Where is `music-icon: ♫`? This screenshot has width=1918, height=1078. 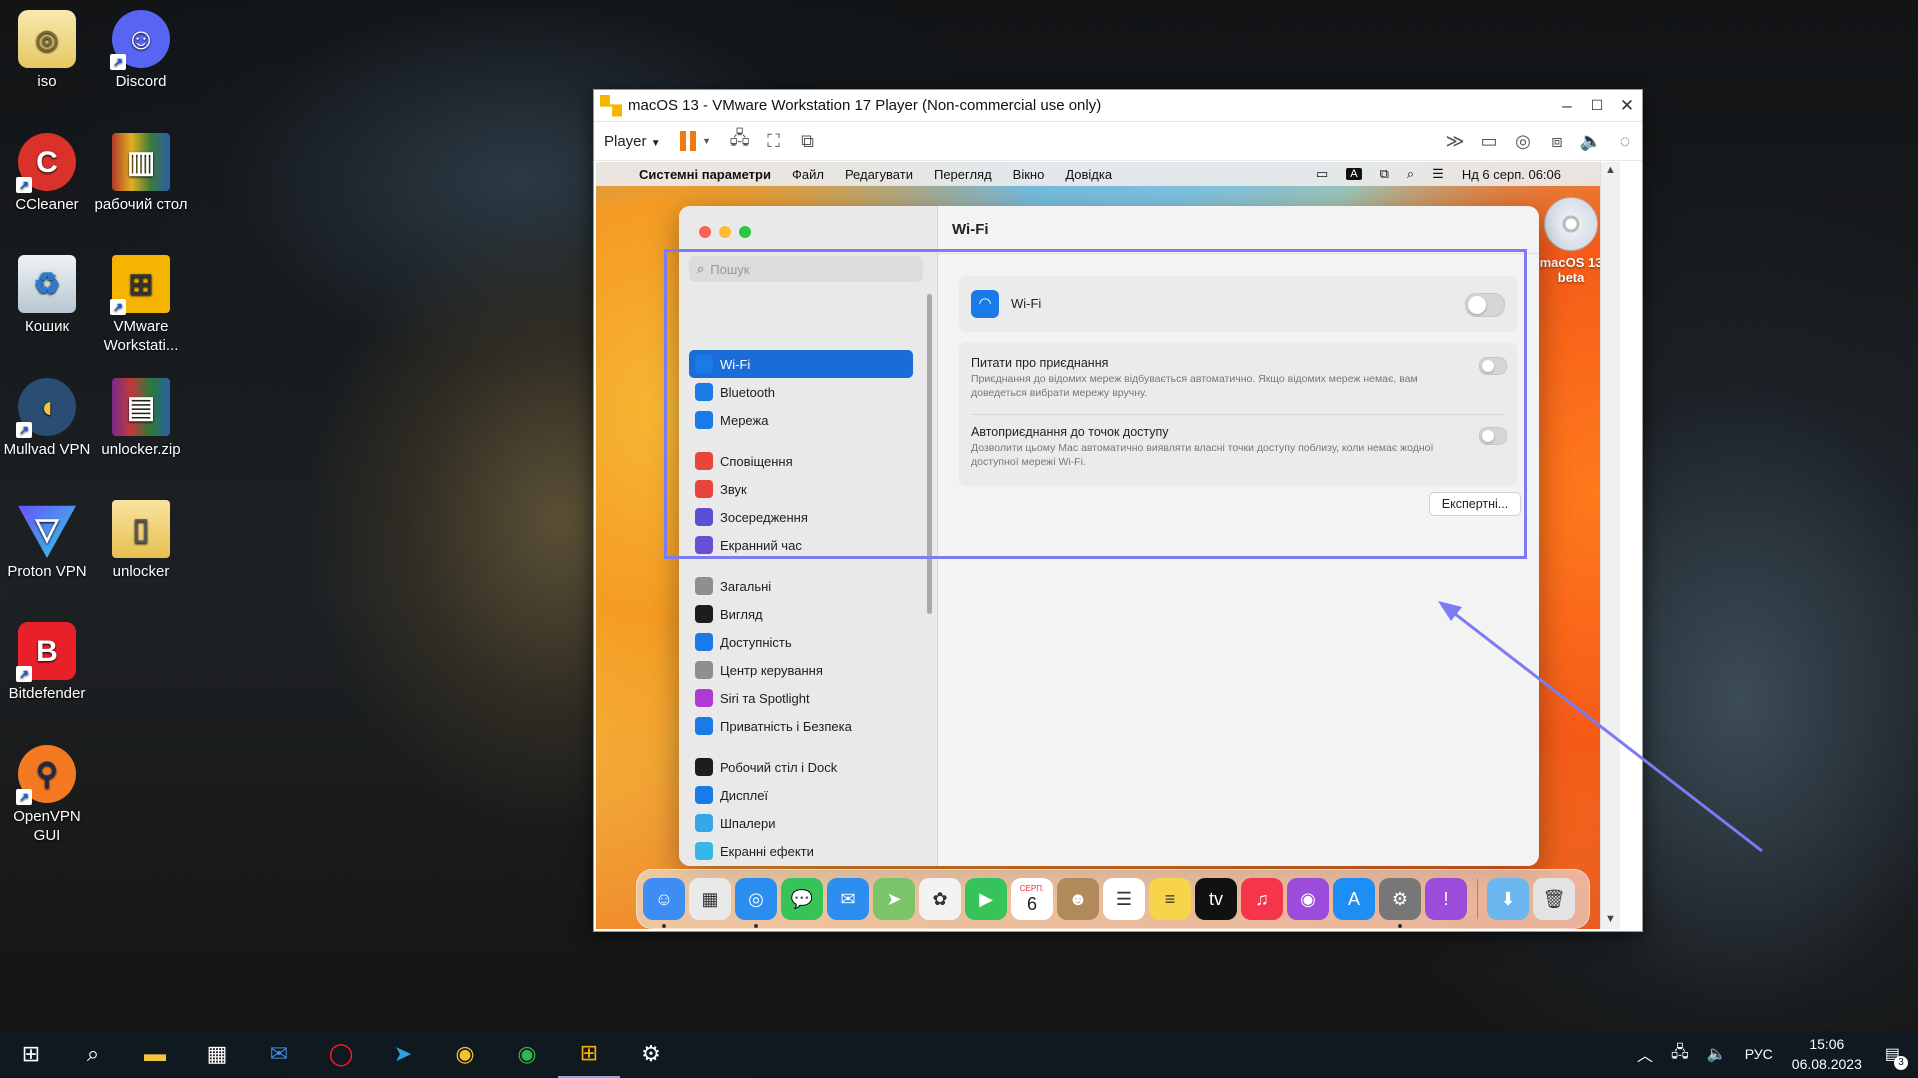 music-icon: ♫ is located at coordinates (1262, 899).